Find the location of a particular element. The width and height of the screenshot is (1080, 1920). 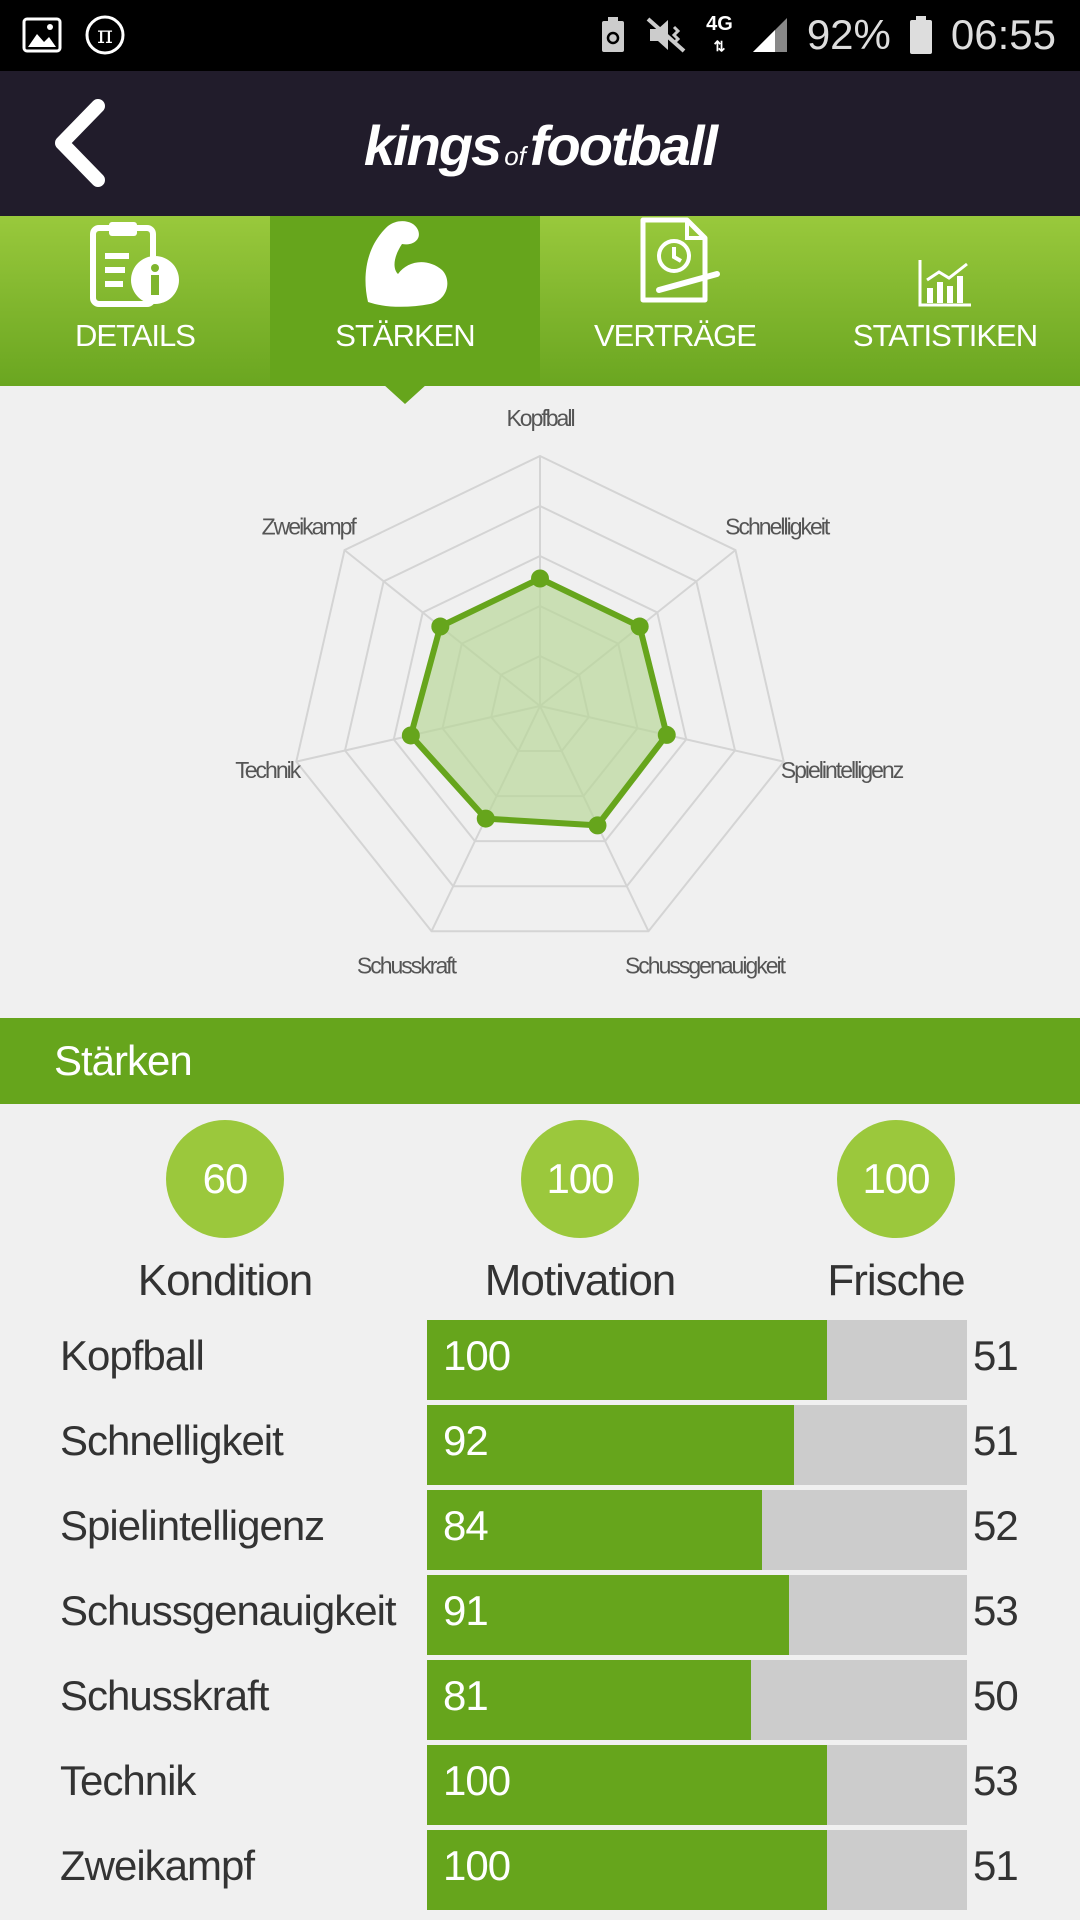

bar-max-value: 84 is located at coordinates (466, 1525).